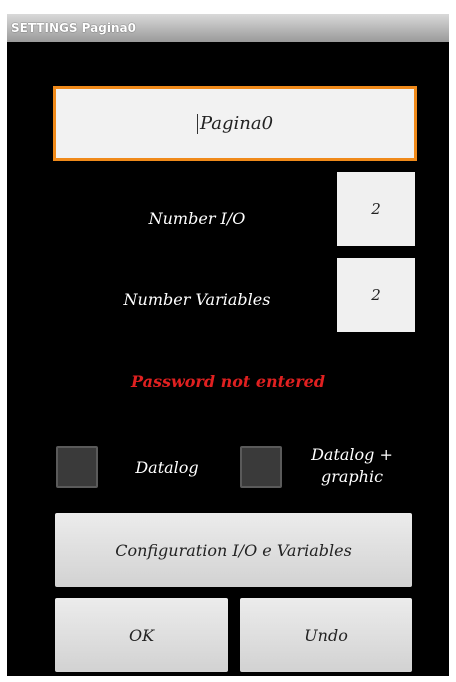 The image size is (456, 682). What do you see at coordinates (197, 123) in the screenshot?
I see `text-caret` at bounding box center [197, 123].